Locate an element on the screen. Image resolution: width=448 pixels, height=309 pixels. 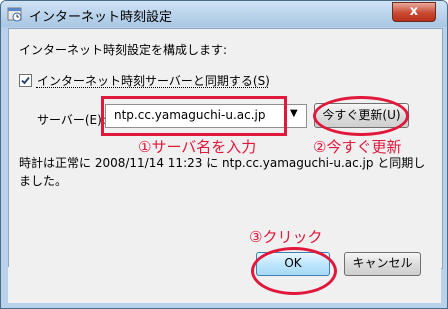
server-label: サーバー(E): is located at coordinates (71, 120).